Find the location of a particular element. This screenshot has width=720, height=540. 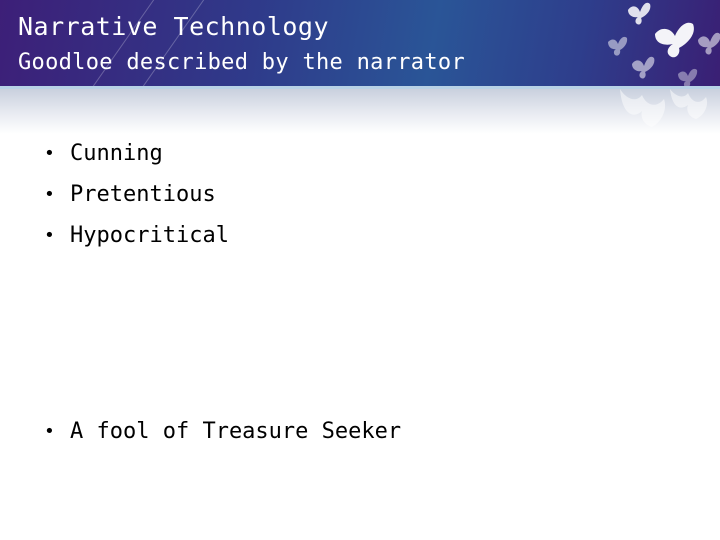

bullet-list-lower: • A fool of Treasure Seeker is located at coordinates (222, 432).